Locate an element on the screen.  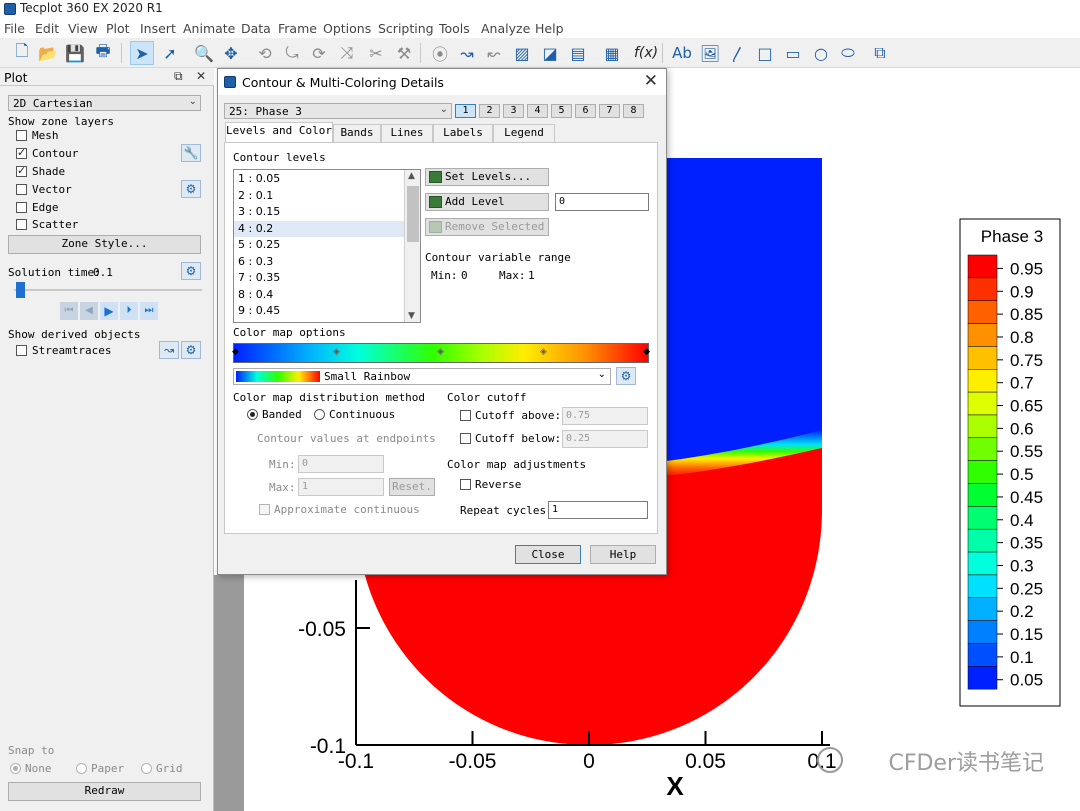
add-level-button: Add Level is located at coordinates (487, 202).